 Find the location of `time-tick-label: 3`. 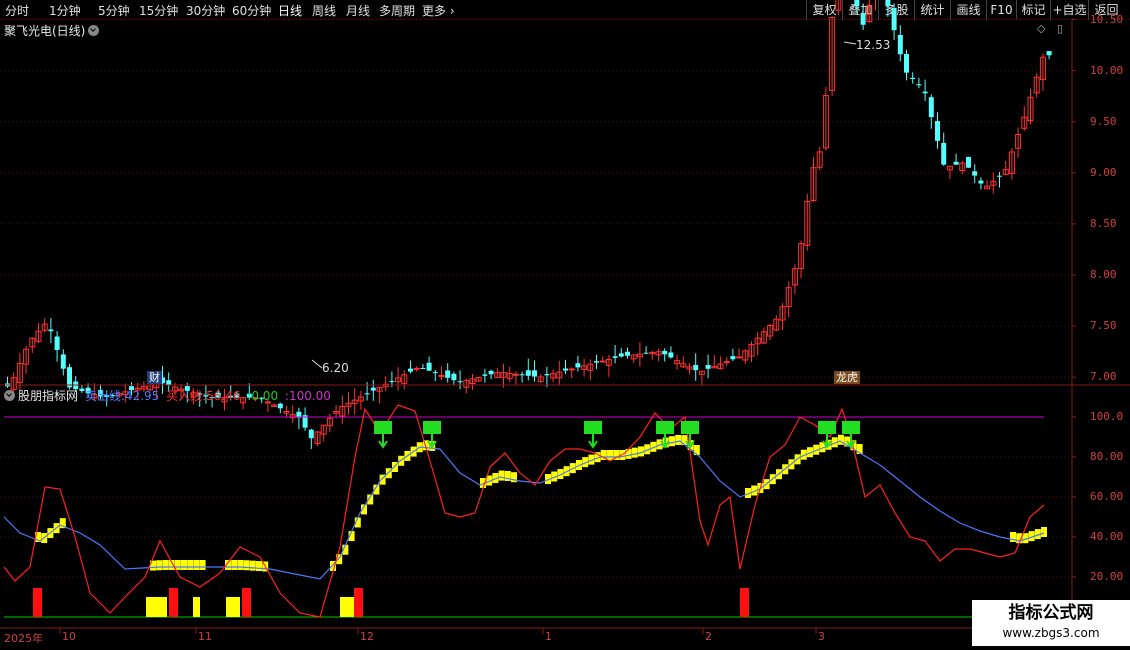

time-tick-label: 3 is located at coordinates (821, 636).